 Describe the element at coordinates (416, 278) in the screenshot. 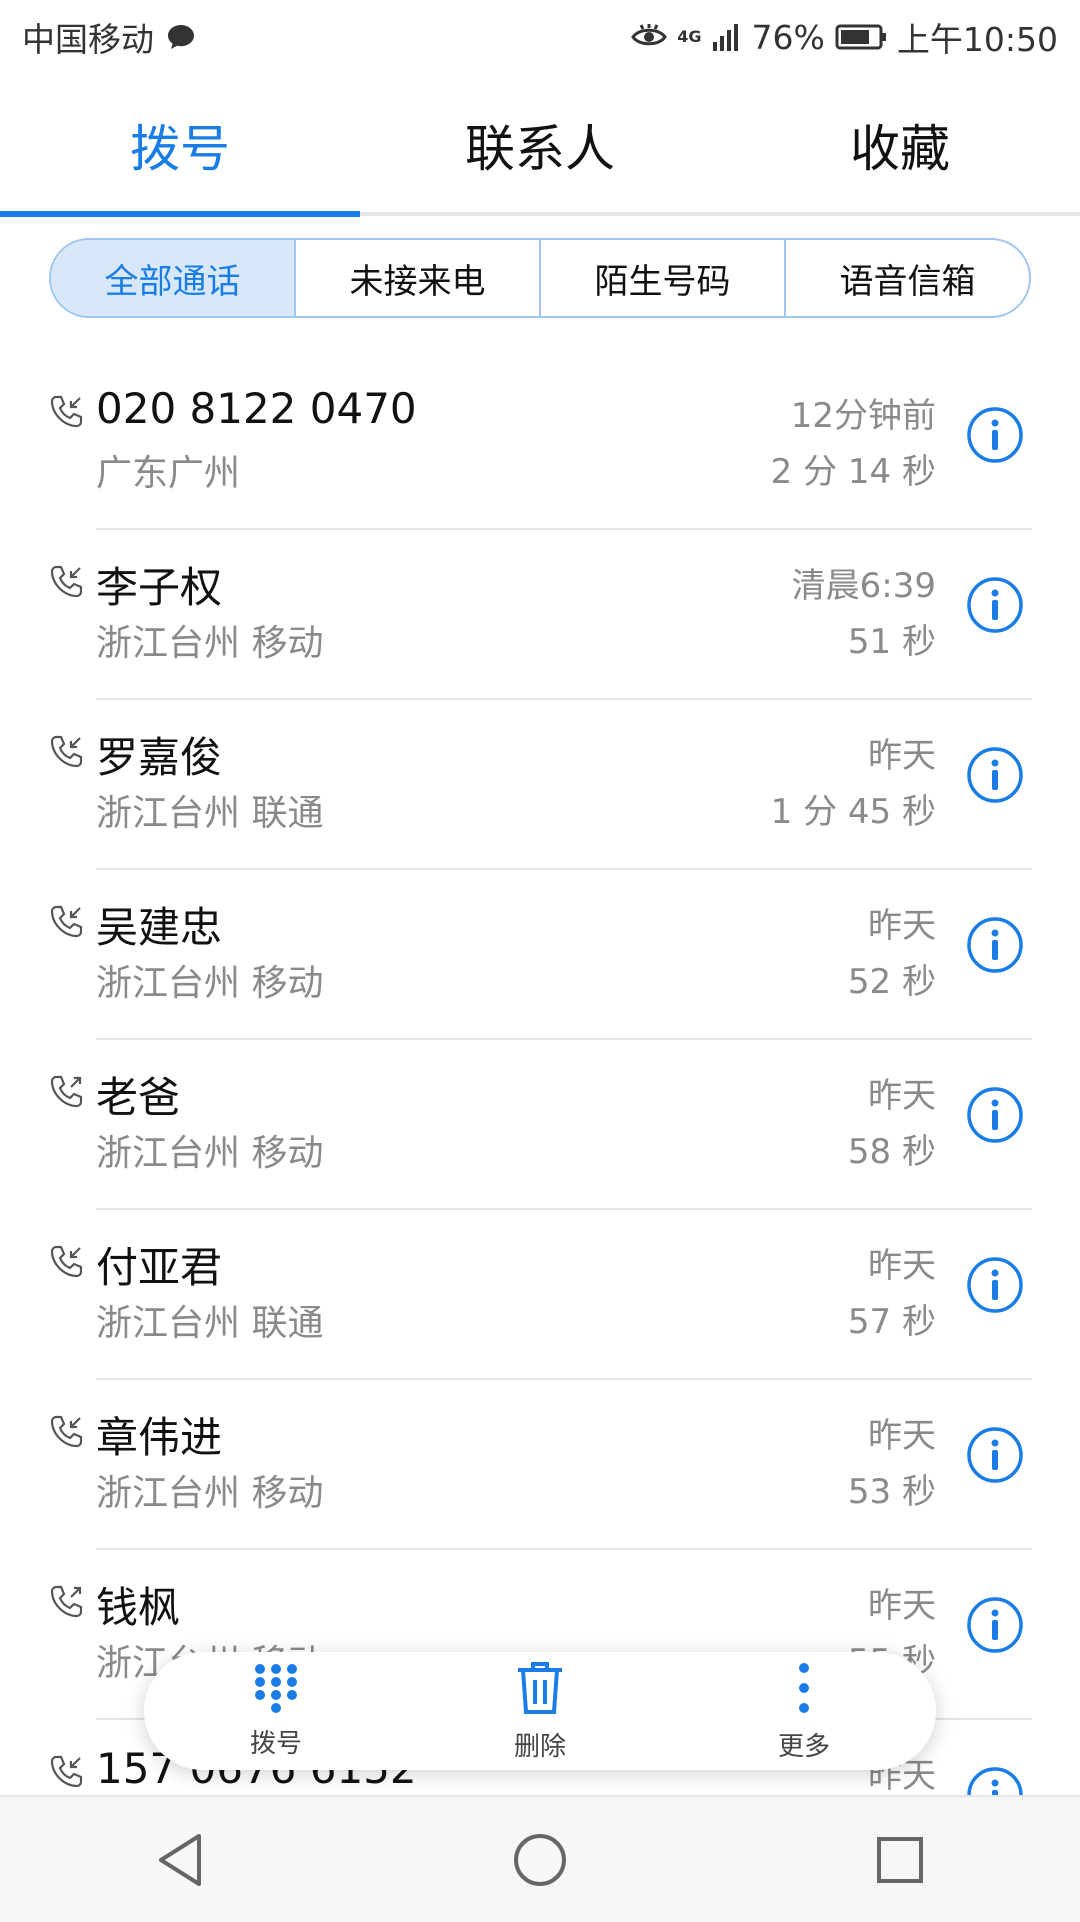

I see `filter-missed-calls: 未接来电` at that location.